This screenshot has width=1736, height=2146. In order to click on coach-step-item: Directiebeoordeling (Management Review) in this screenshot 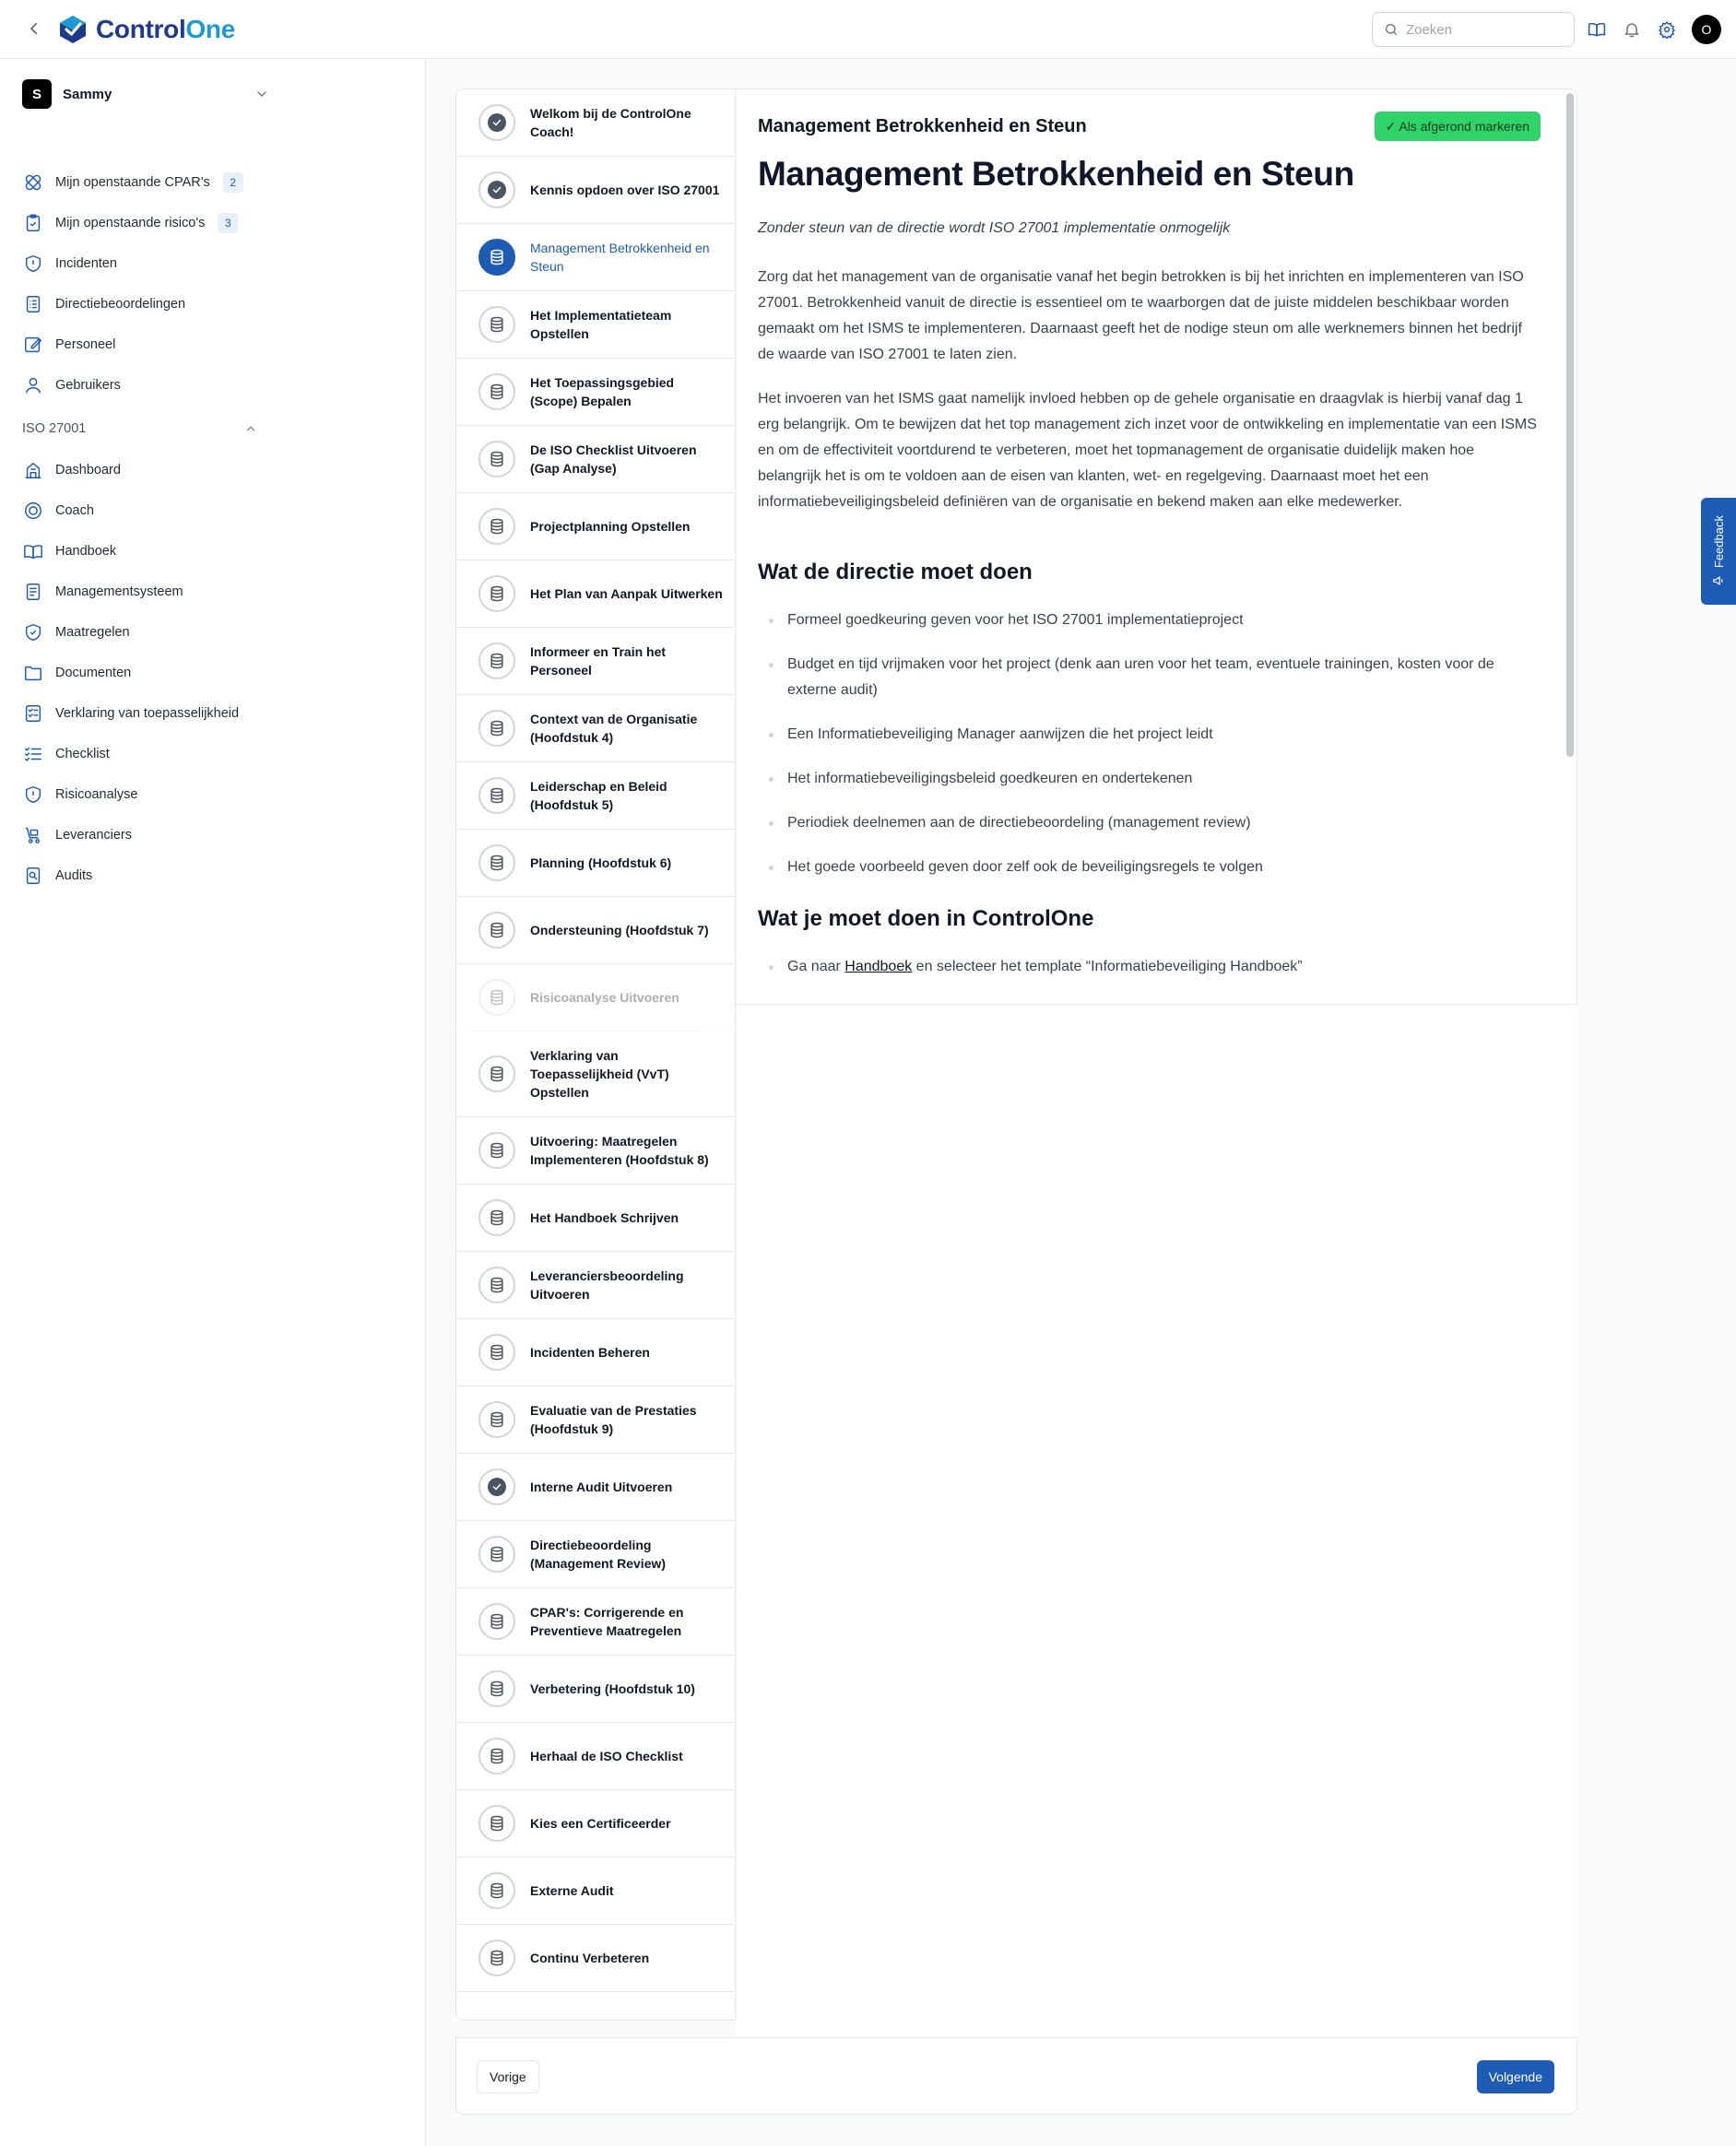, I will do `click(595, 1554)`.